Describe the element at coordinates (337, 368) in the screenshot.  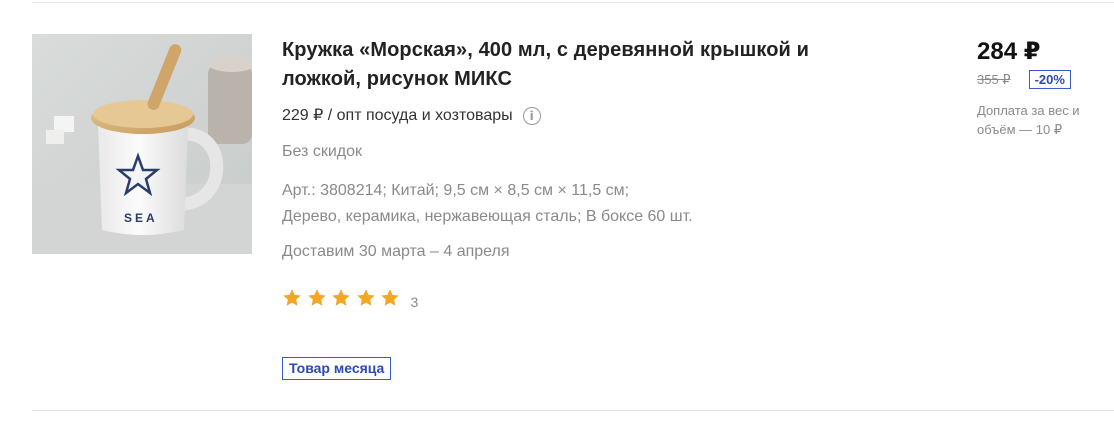
I see `product-of-month-badge: Товар месяца` at that location.